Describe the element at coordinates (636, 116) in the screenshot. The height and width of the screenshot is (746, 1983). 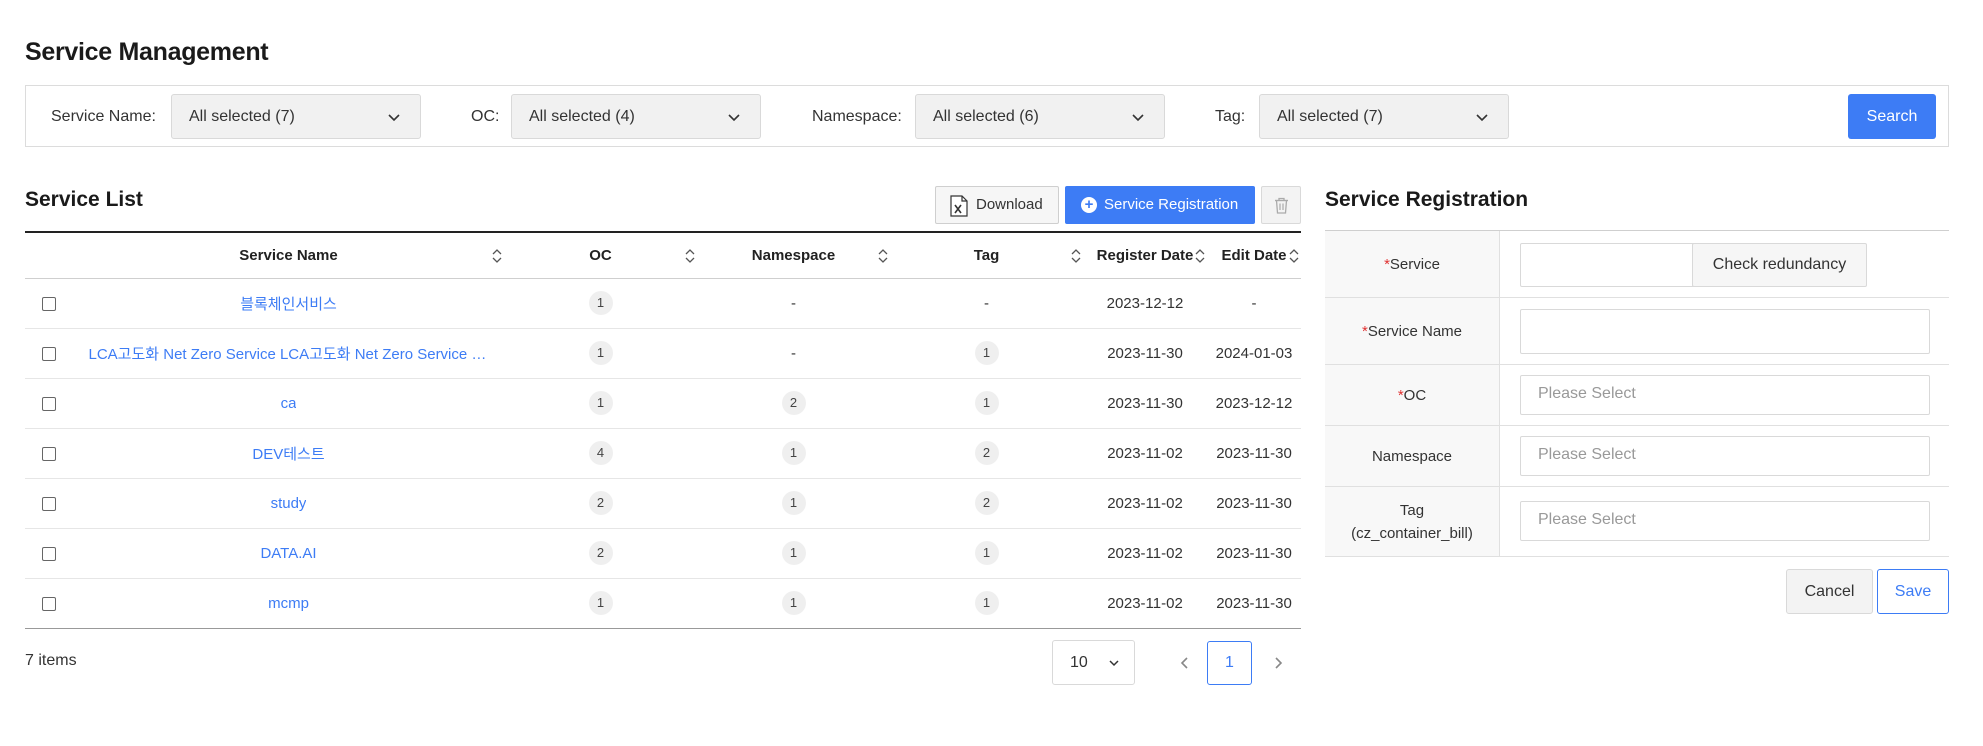
I see `oc-filter-select: All selected (4)` at that location.